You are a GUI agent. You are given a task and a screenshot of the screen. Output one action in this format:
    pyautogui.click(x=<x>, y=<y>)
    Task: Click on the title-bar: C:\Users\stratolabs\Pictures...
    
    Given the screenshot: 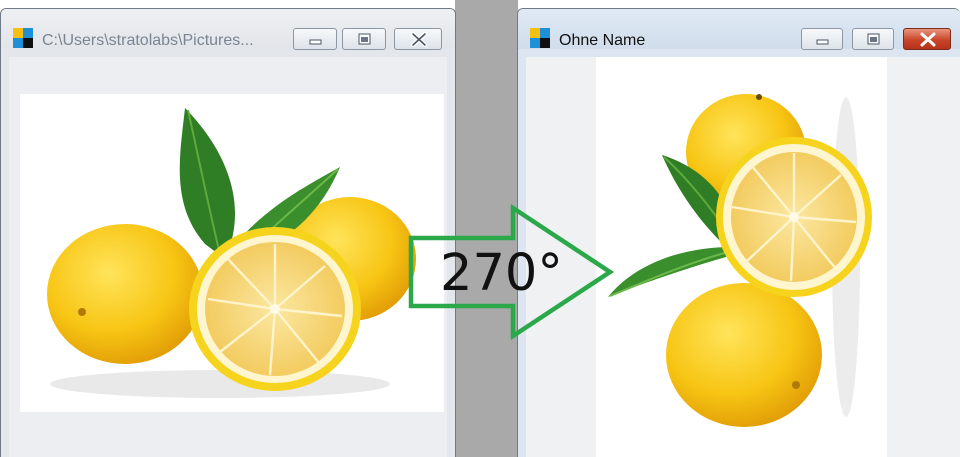 What is the action you would take?
    pyautogui.click(x=228, y=29)
    